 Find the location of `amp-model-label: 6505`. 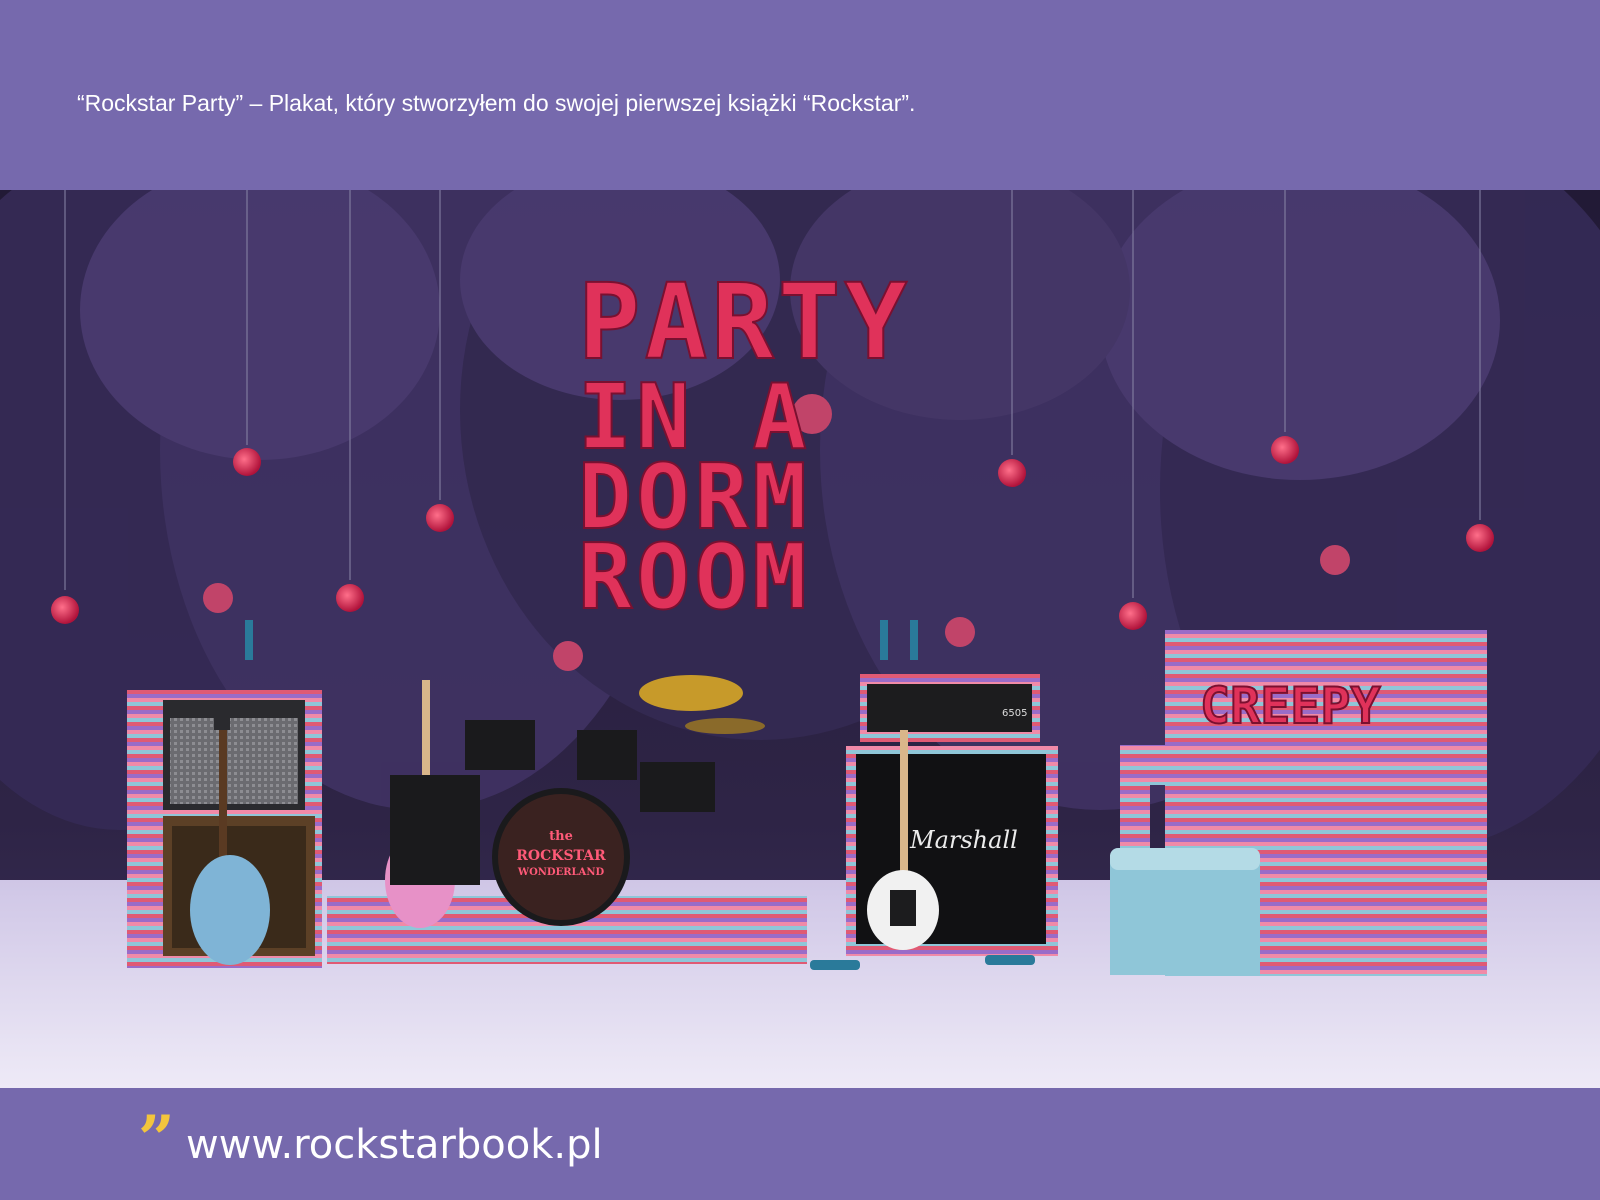

amp-model-label: 6505 is located at coordinates (1014, 713).